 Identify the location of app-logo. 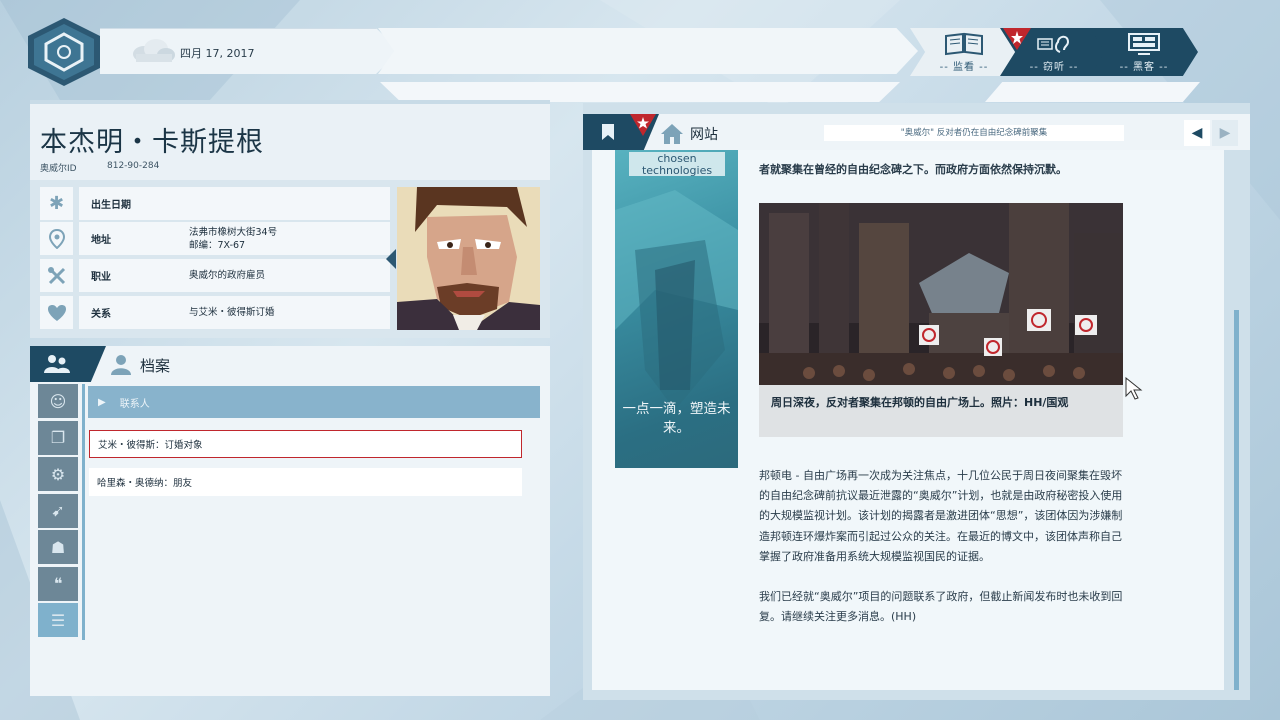
(64, 52).